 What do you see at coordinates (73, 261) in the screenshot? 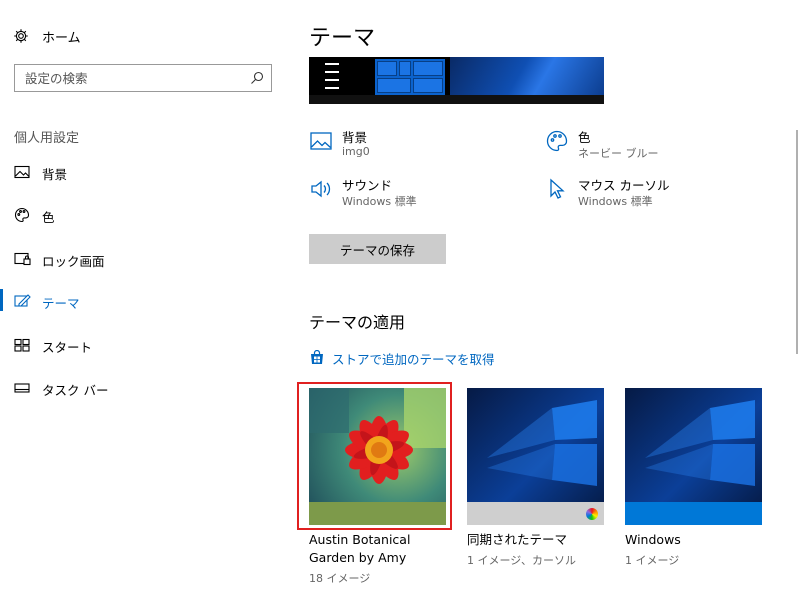
I see `sidebar-item-label: ロック画面` at bounding box center [73, 261].